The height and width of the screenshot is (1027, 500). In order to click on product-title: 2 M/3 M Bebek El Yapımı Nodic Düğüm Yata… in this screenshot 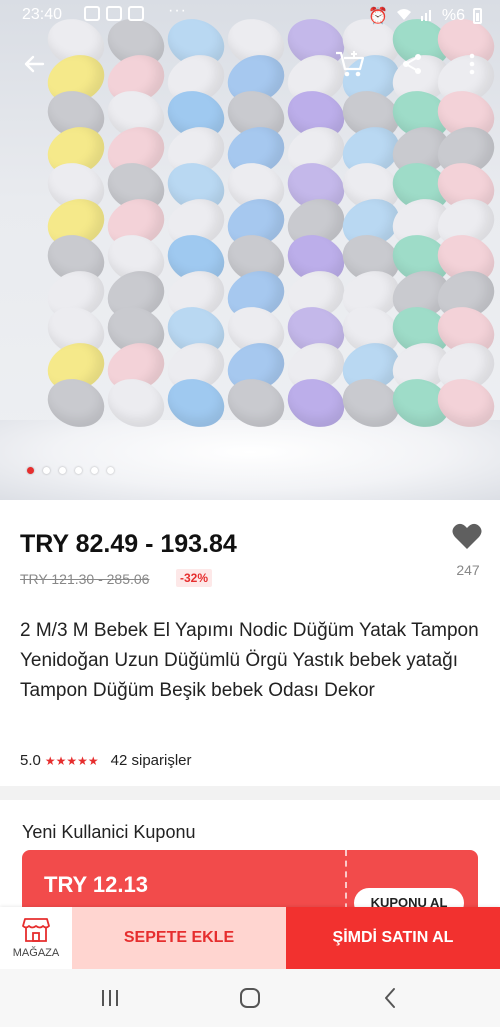, I will do `click(249, 660)`.